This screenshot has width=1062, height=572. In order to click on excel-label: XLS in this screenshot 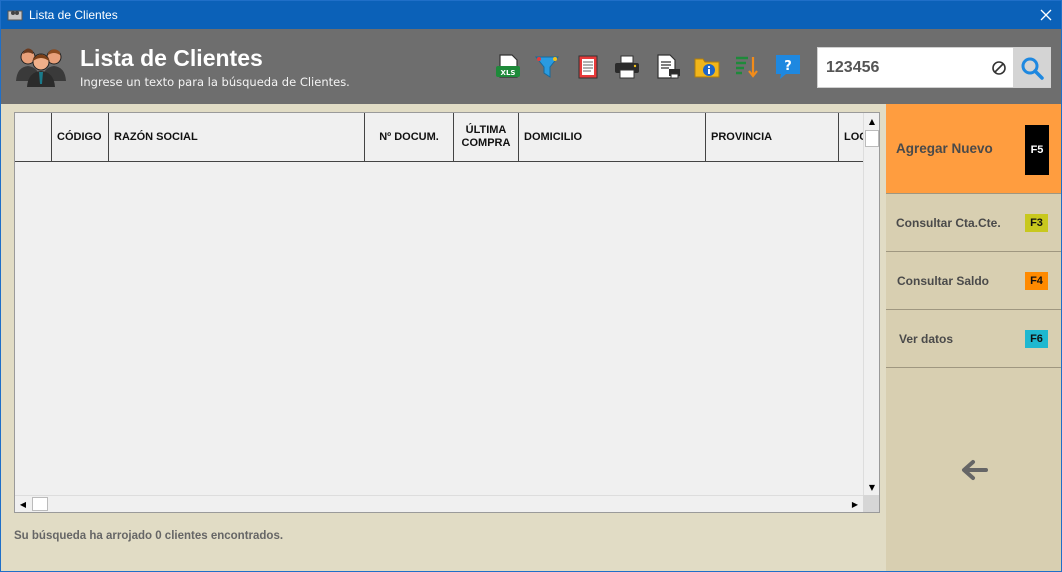, I will do `click(508, 73)`.